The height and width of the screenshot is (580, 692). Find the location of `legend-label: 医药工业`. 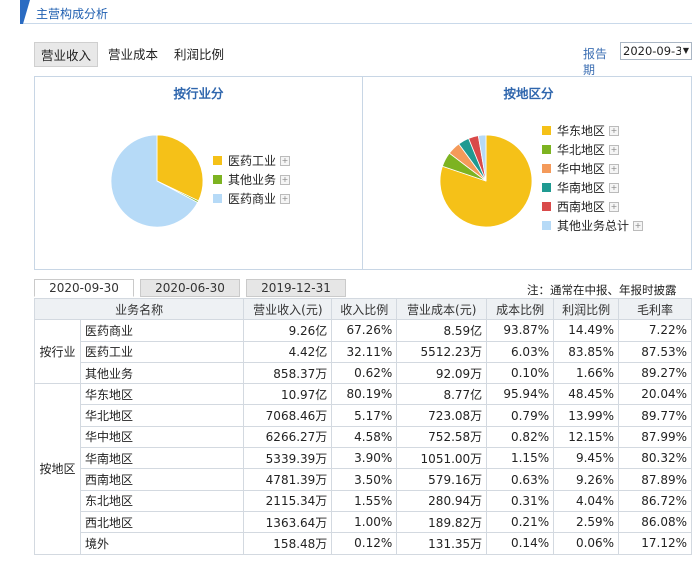

legend-label: 医药工业 is located at coordinates (252, 161).